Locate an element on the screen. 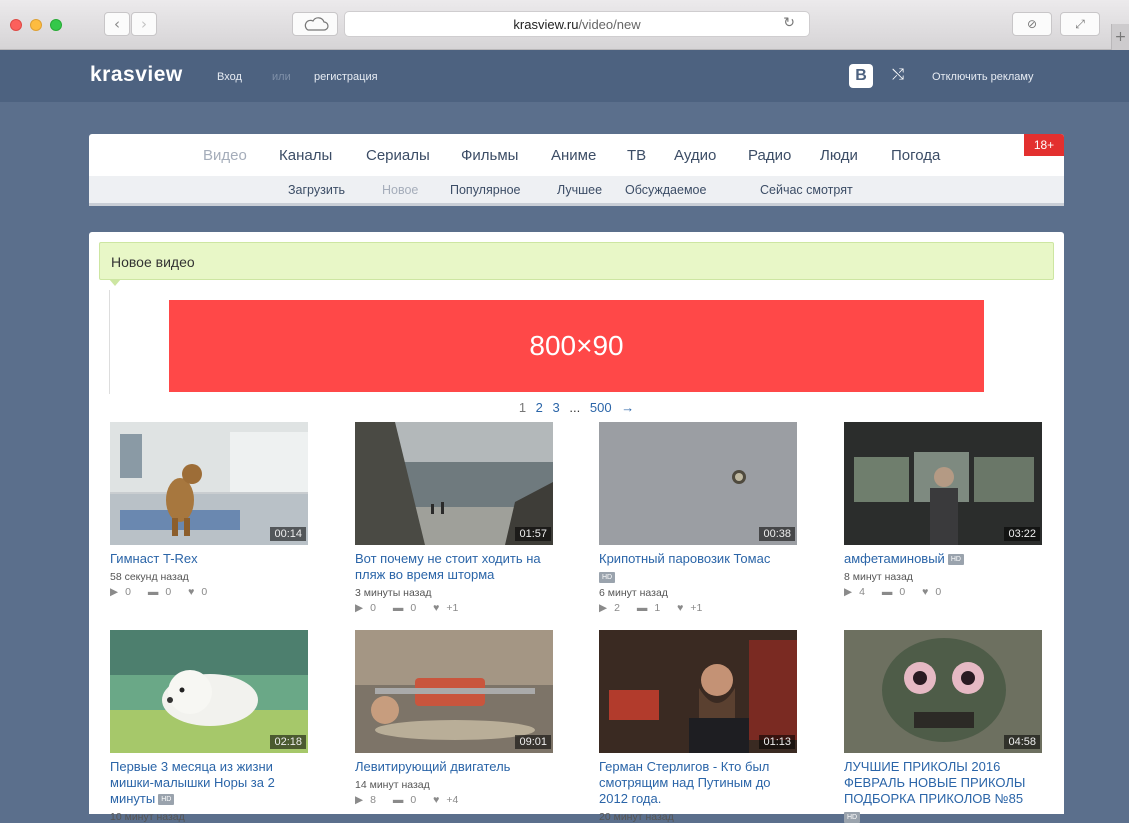  pagination: 1 2 3 ... 500 → is located at coordinates (576, 407).